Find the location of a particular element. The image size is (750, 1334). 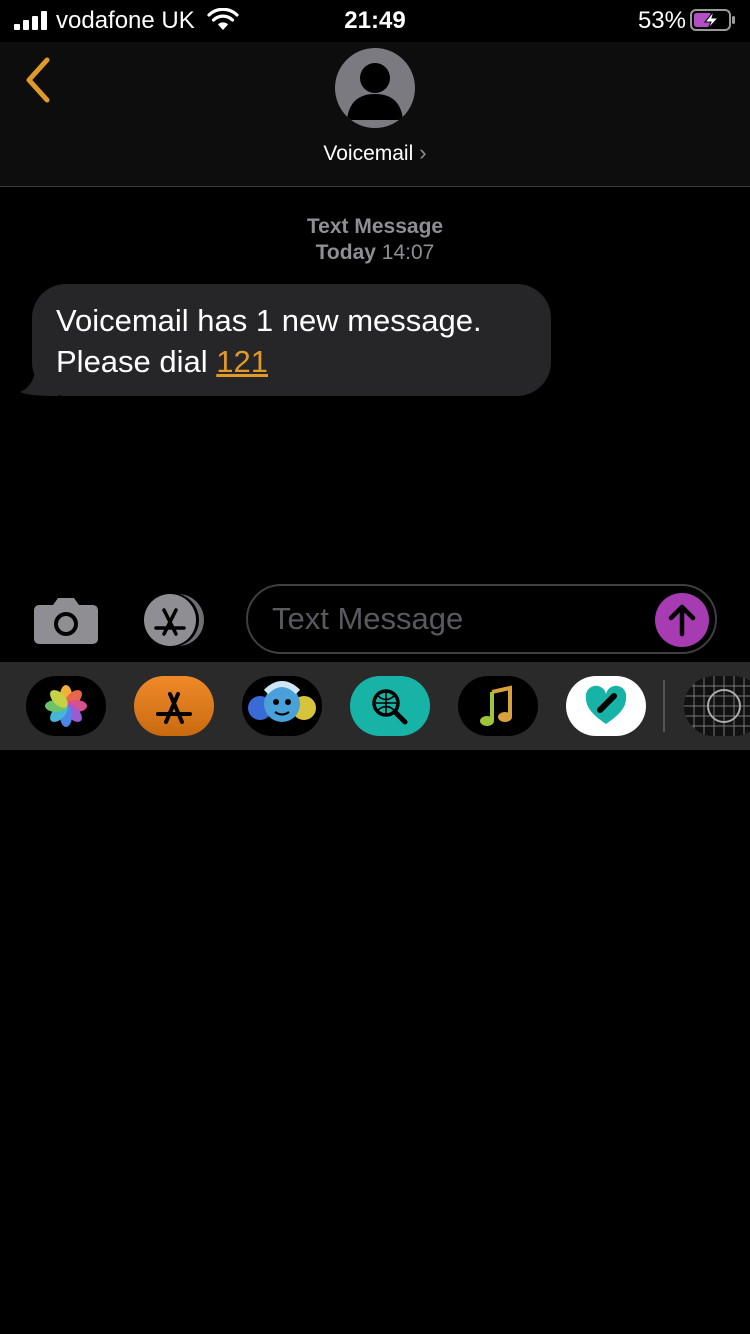

send-button is located at coordinates (682, 620).